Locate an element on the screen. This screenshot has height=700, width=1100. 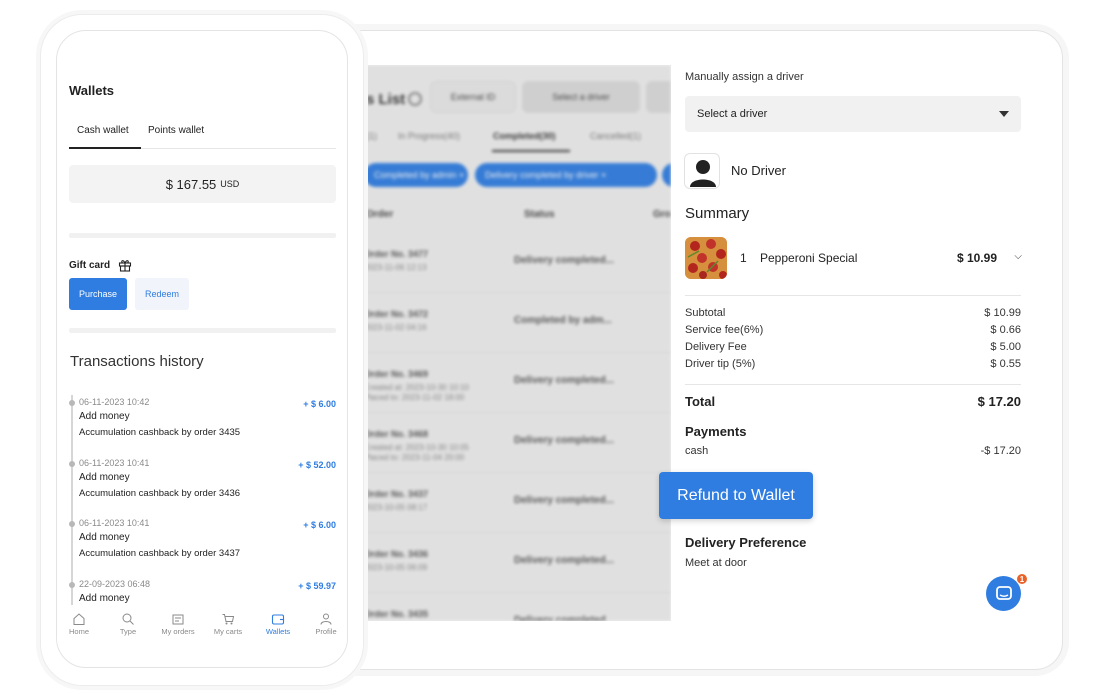
tx-date: 22-09-2023 06:48 is located at coordinates (115, 584).